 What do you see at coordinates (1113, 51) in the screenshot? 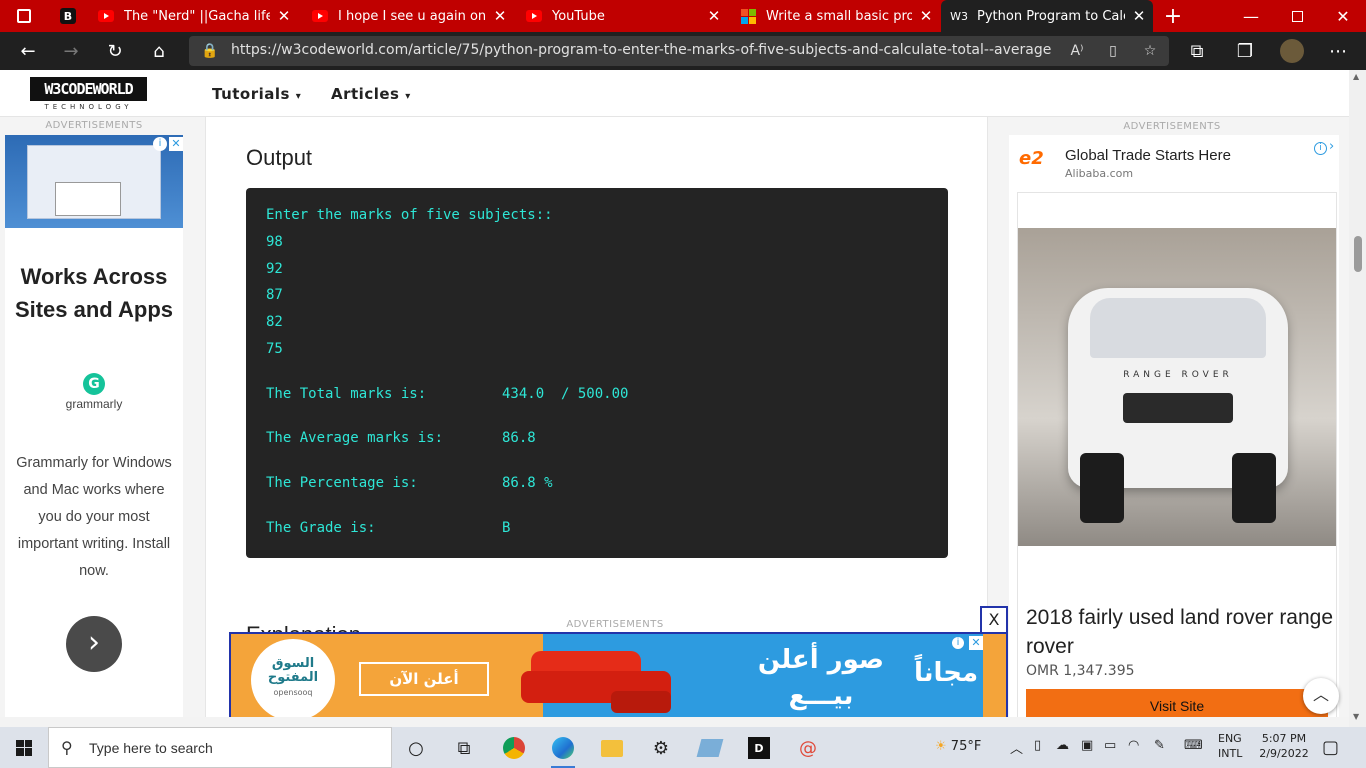
I see `immersive-reader-icon: ▯` at bounding box center [1113, 51].